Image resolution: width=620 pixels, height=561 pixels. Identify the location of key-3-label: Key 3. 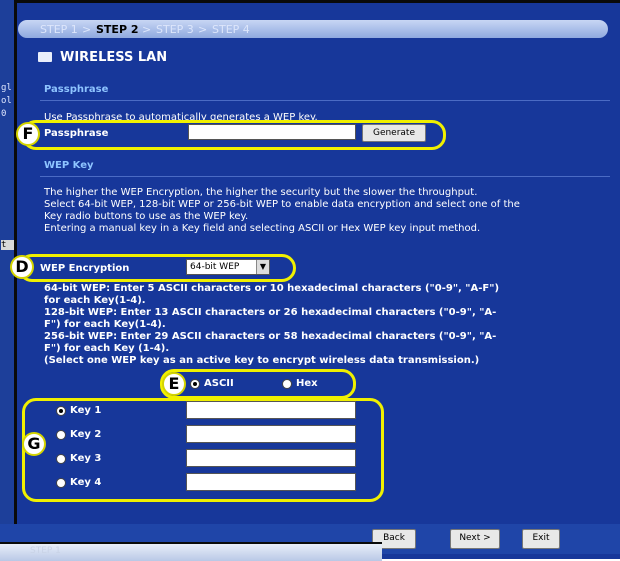
(86, 458).